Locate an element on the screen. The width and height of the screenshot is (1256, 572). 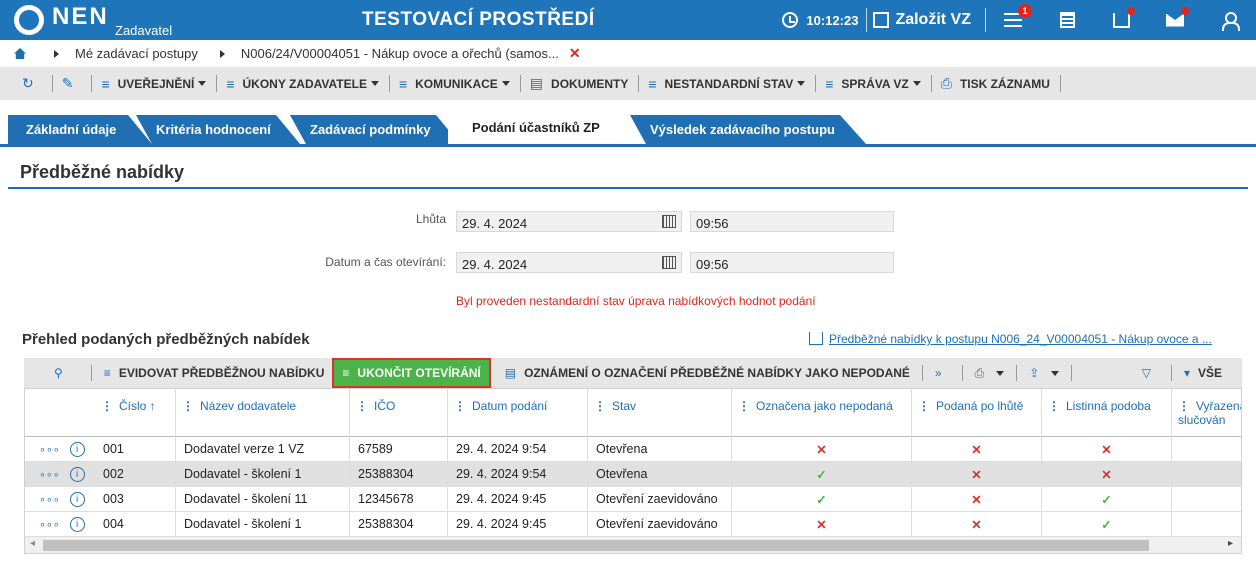
breadcrumb-my-procedures: Mé zadávací postupy is located at coordinates (136, 53).